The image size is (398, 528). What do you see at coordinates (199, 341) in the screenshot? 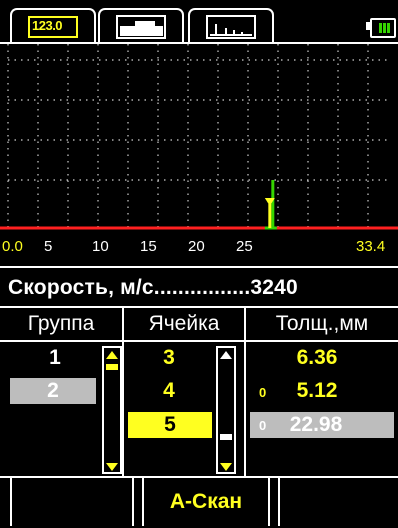
I see `table-header-divider` at bounding box center [199, 341].